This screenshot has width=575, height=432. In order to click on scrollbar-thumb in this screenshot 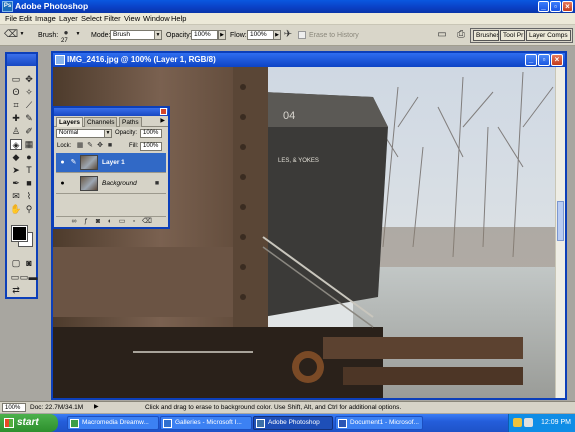, I will do `click(560, 221)`.